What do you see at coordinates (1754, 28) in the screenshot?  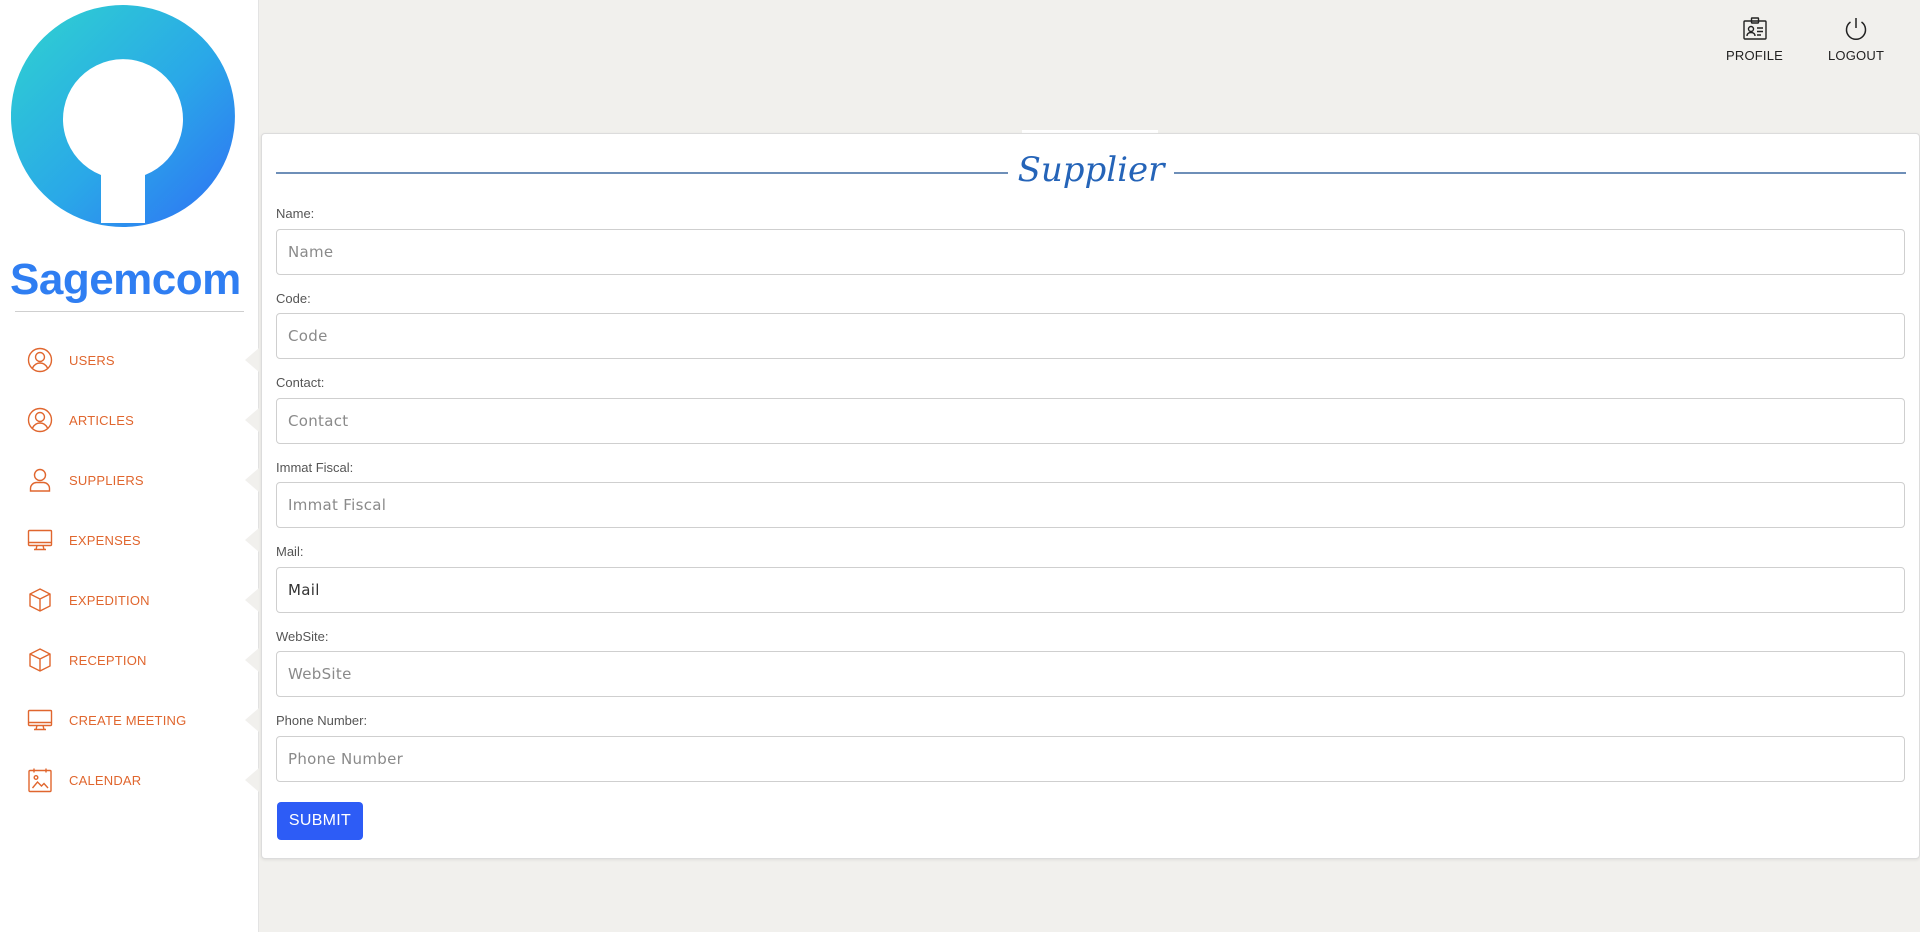 I see `id-badge-icon` at bounding box center [1754, 28].